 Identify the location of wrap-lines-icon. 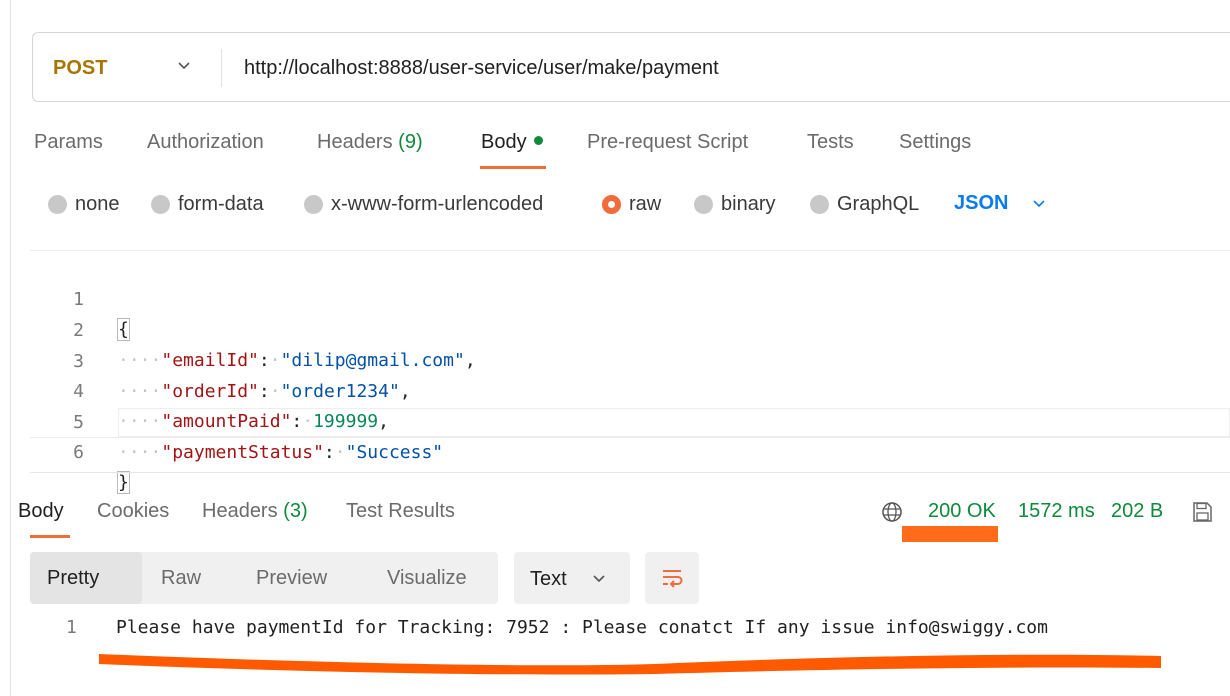
(672, 578).